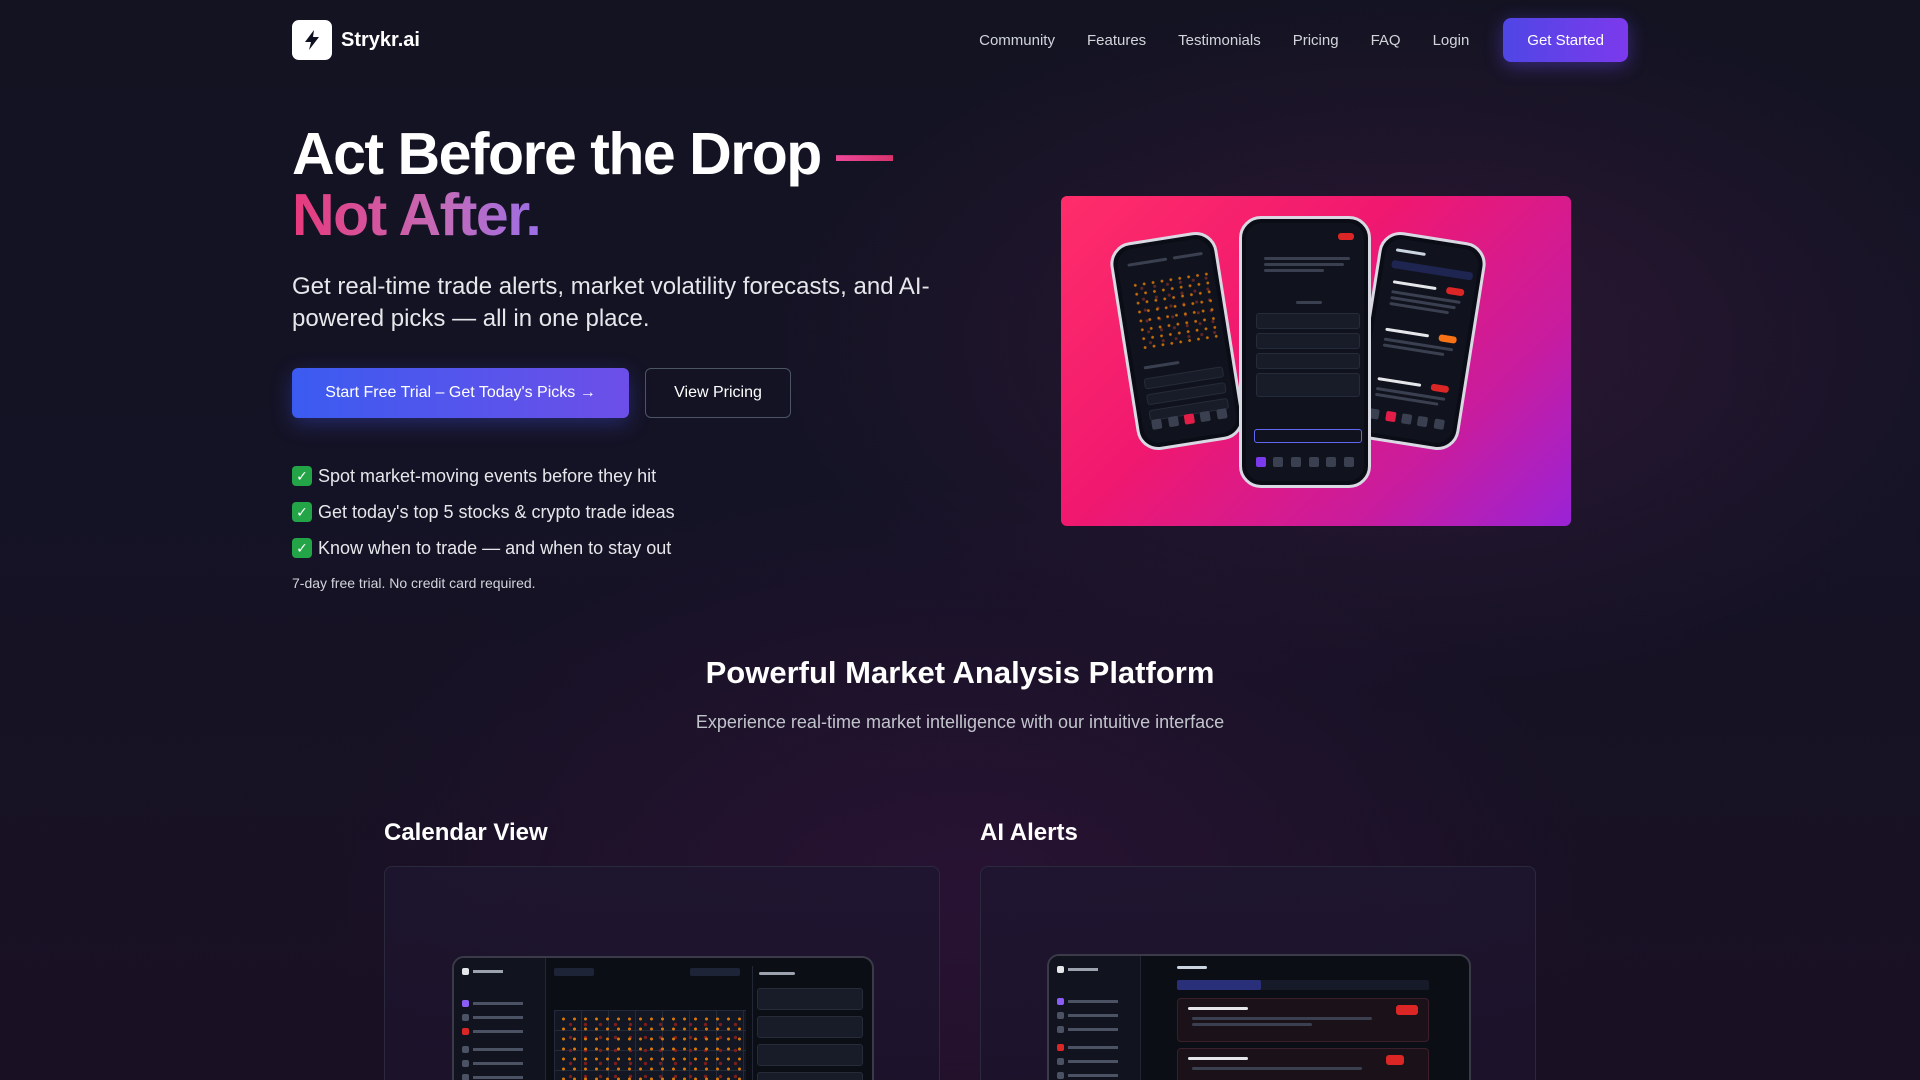 The image size is (1920, 1080). What do you see at coordinates (1386, 40) in the screenshot?
I see `nav-link-faq: FAQ` at bounding box center [1386, 40].